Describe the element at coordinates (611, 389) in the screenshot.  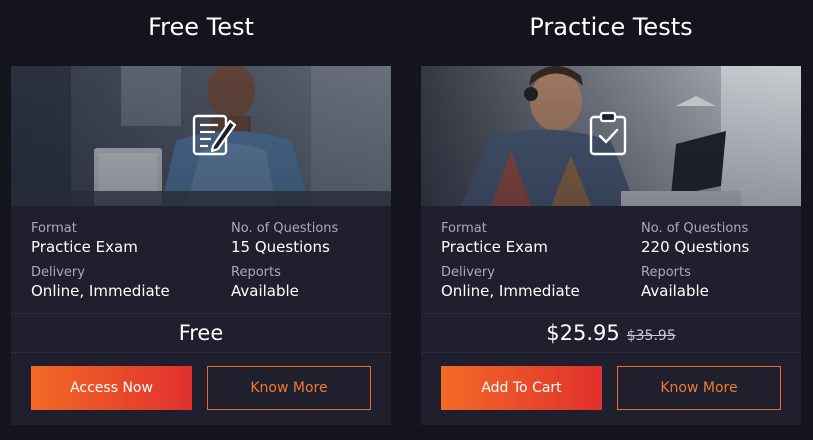
I see `practice-tests-actions: Add To Cart Know More` at that location.